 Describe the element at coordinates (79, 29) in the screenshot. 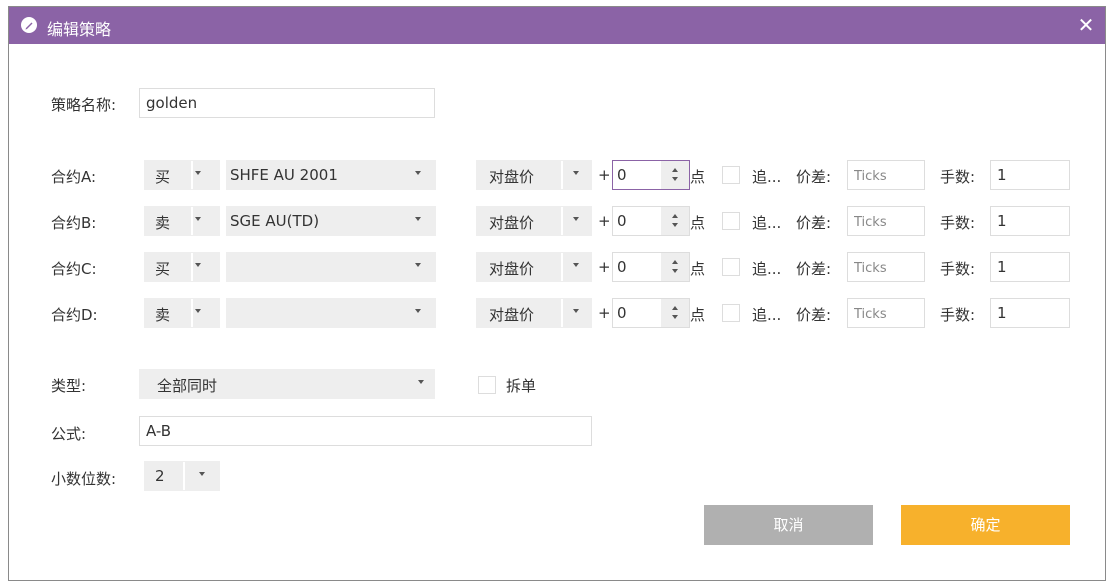

I see `dialog-title: 编辑策略` at that location.